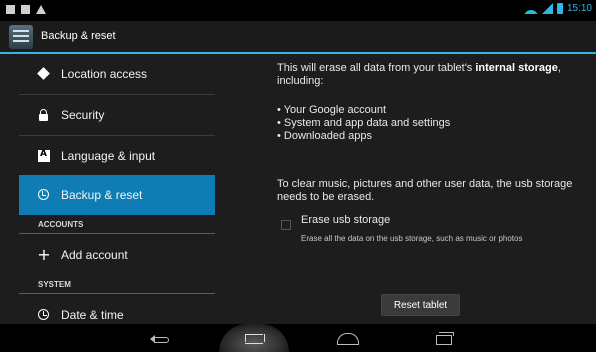  What do you see at coordinates (531, 8) in the screenshot?
I see `wifi-icon` at bounding box center [531, 8].